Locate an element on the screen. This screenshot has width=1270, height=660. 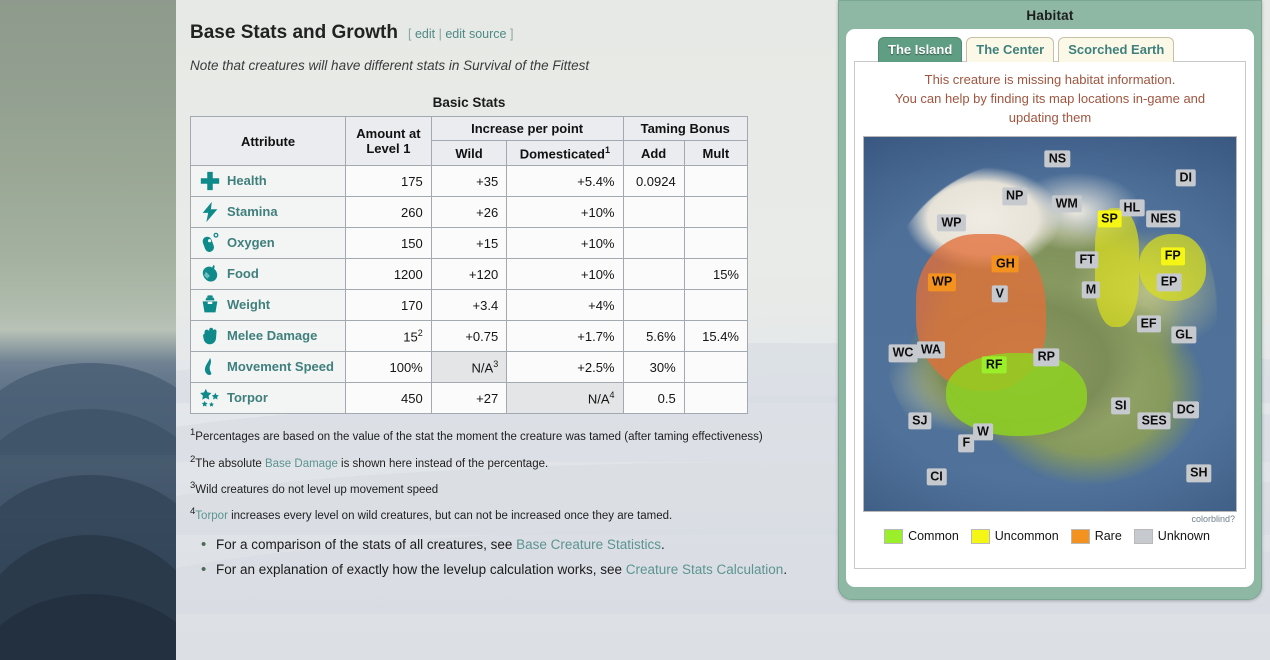
map-label-dc: DC is located at coordinates (1185, 409).